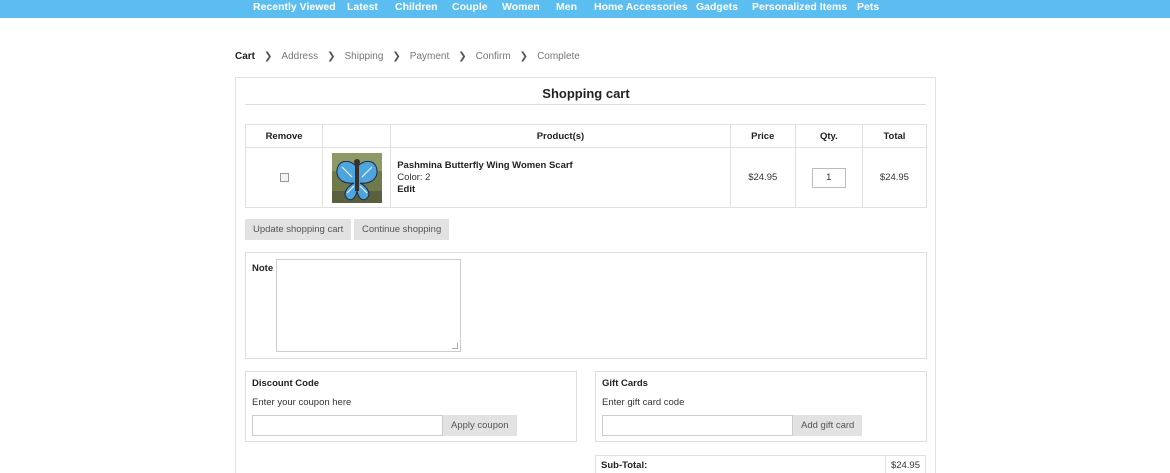 The image size is (1170, 473). What do you see at coordinates (402, 229) in the screenshot?
I see `continue-shopping-button: Continue shopping` at bounding box center [402, 229].